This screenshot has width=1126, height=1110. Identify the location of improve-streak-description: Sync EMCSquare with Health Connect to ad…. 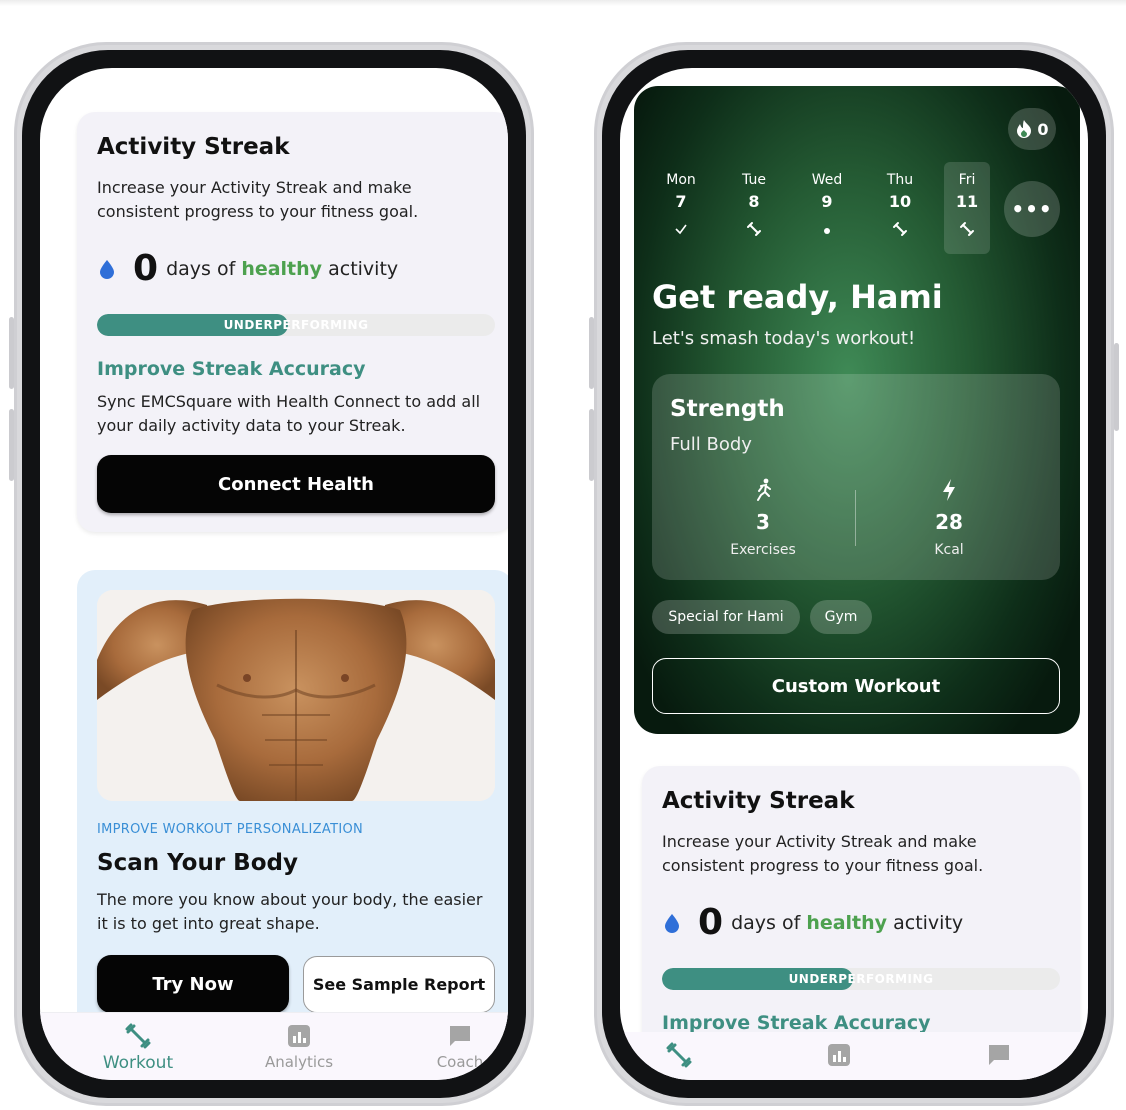
(289, 413).